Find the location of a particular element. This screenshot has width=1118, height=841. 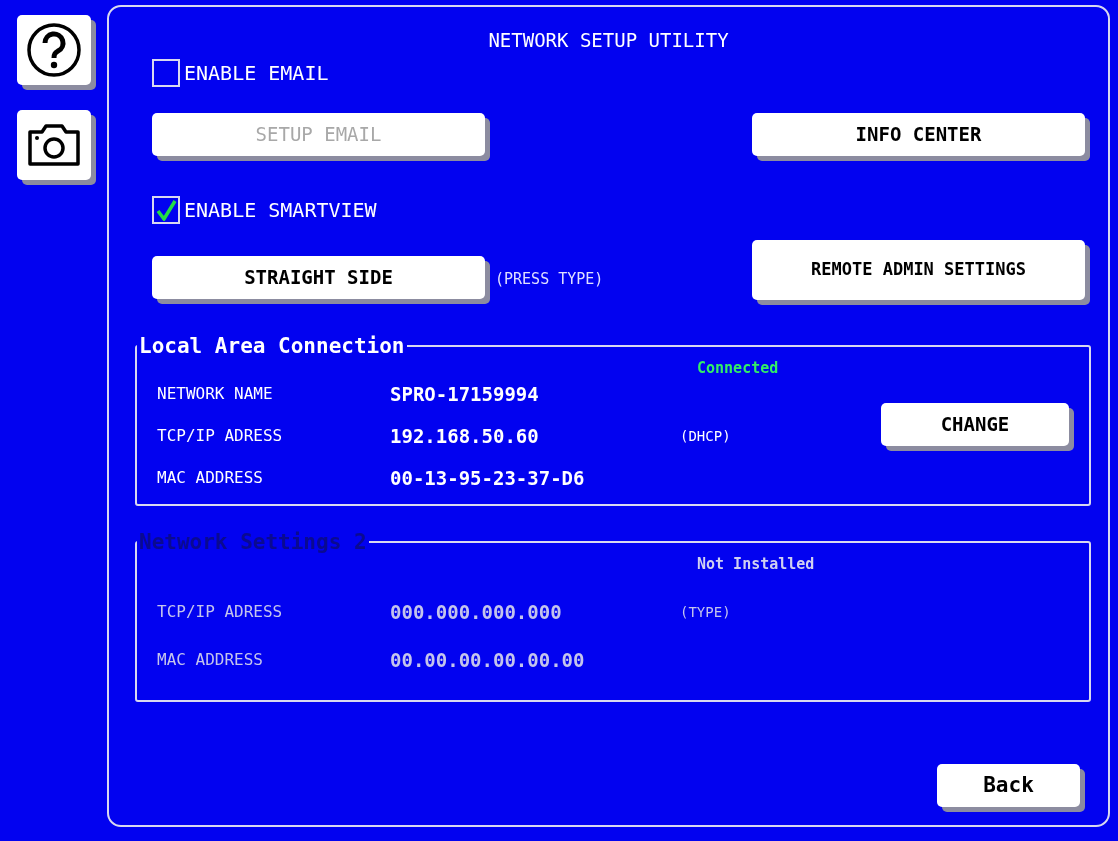

field-note: (DHCP) is located at coordinates (705, 436).